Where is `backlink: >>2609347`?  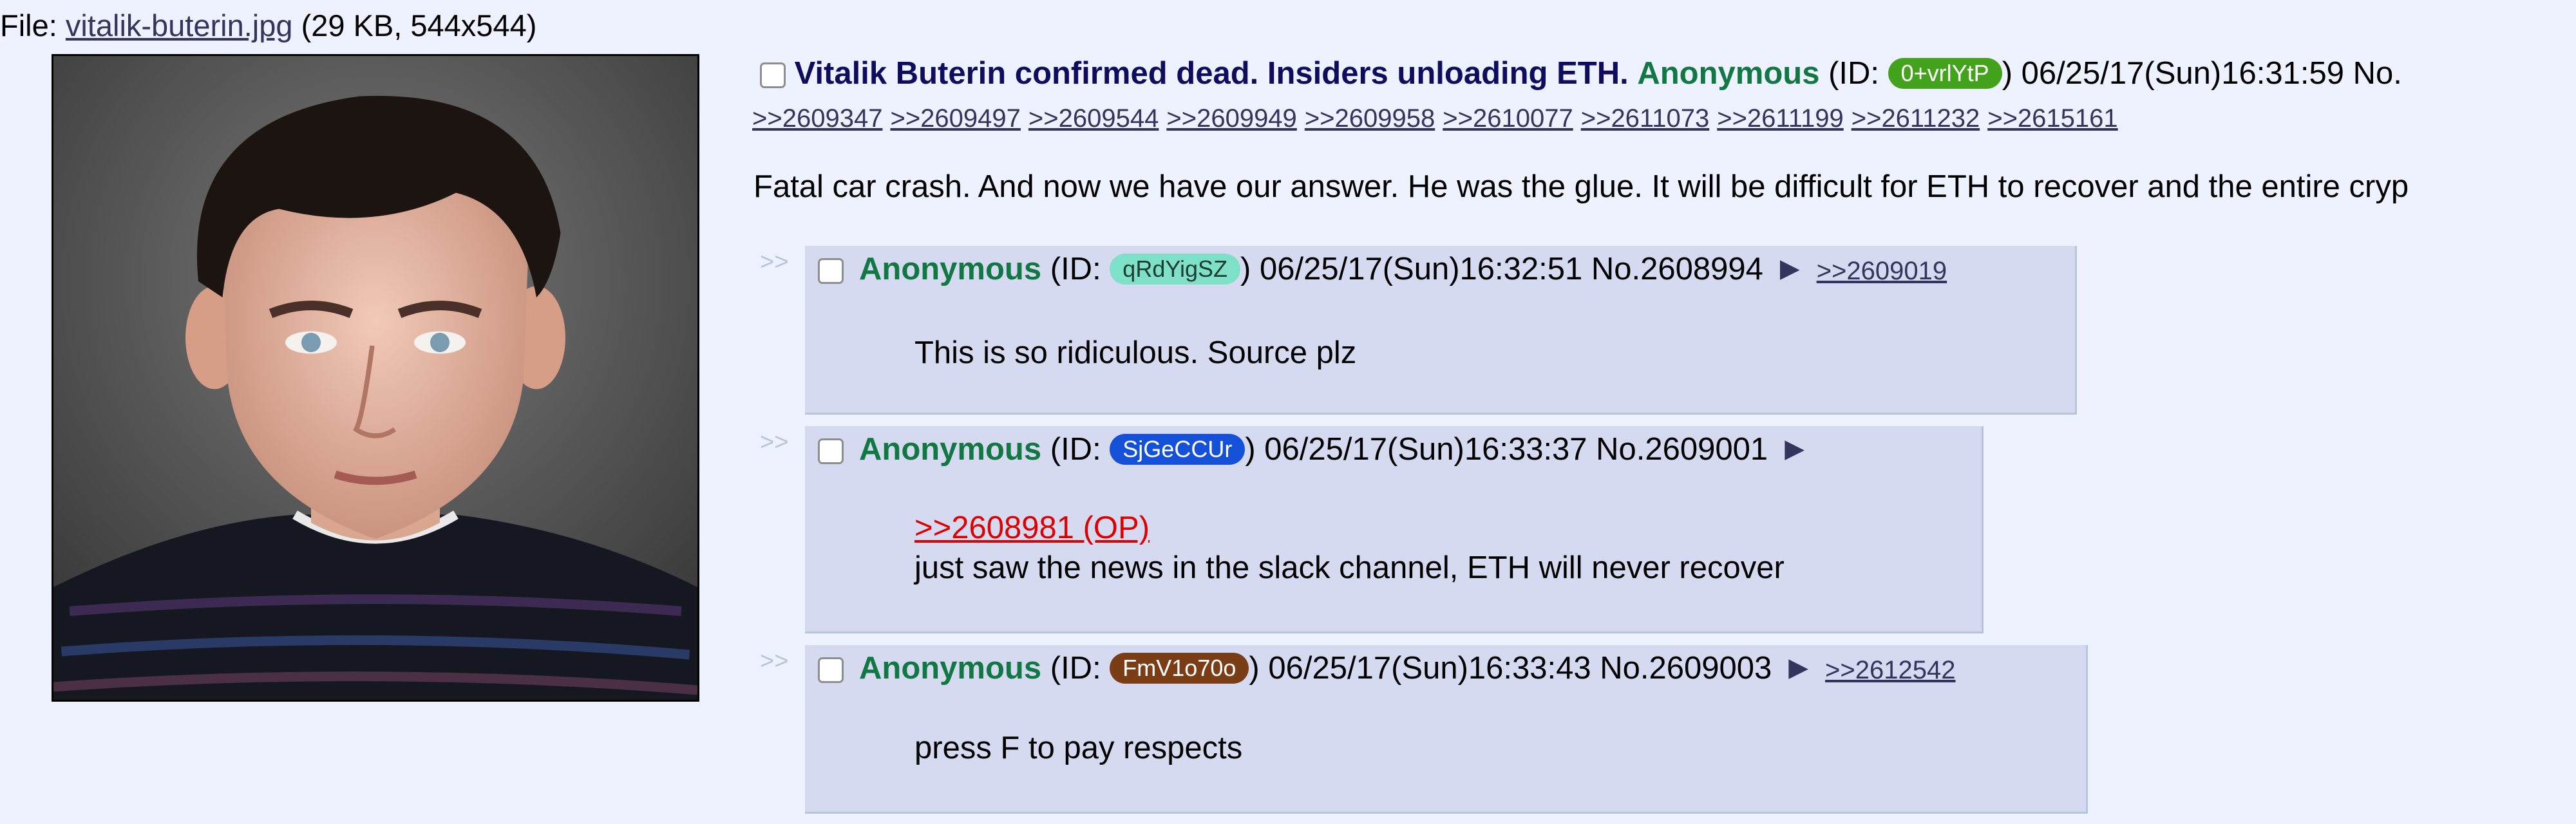
backlink: >>2609347 is located at coordinates (817, 118).